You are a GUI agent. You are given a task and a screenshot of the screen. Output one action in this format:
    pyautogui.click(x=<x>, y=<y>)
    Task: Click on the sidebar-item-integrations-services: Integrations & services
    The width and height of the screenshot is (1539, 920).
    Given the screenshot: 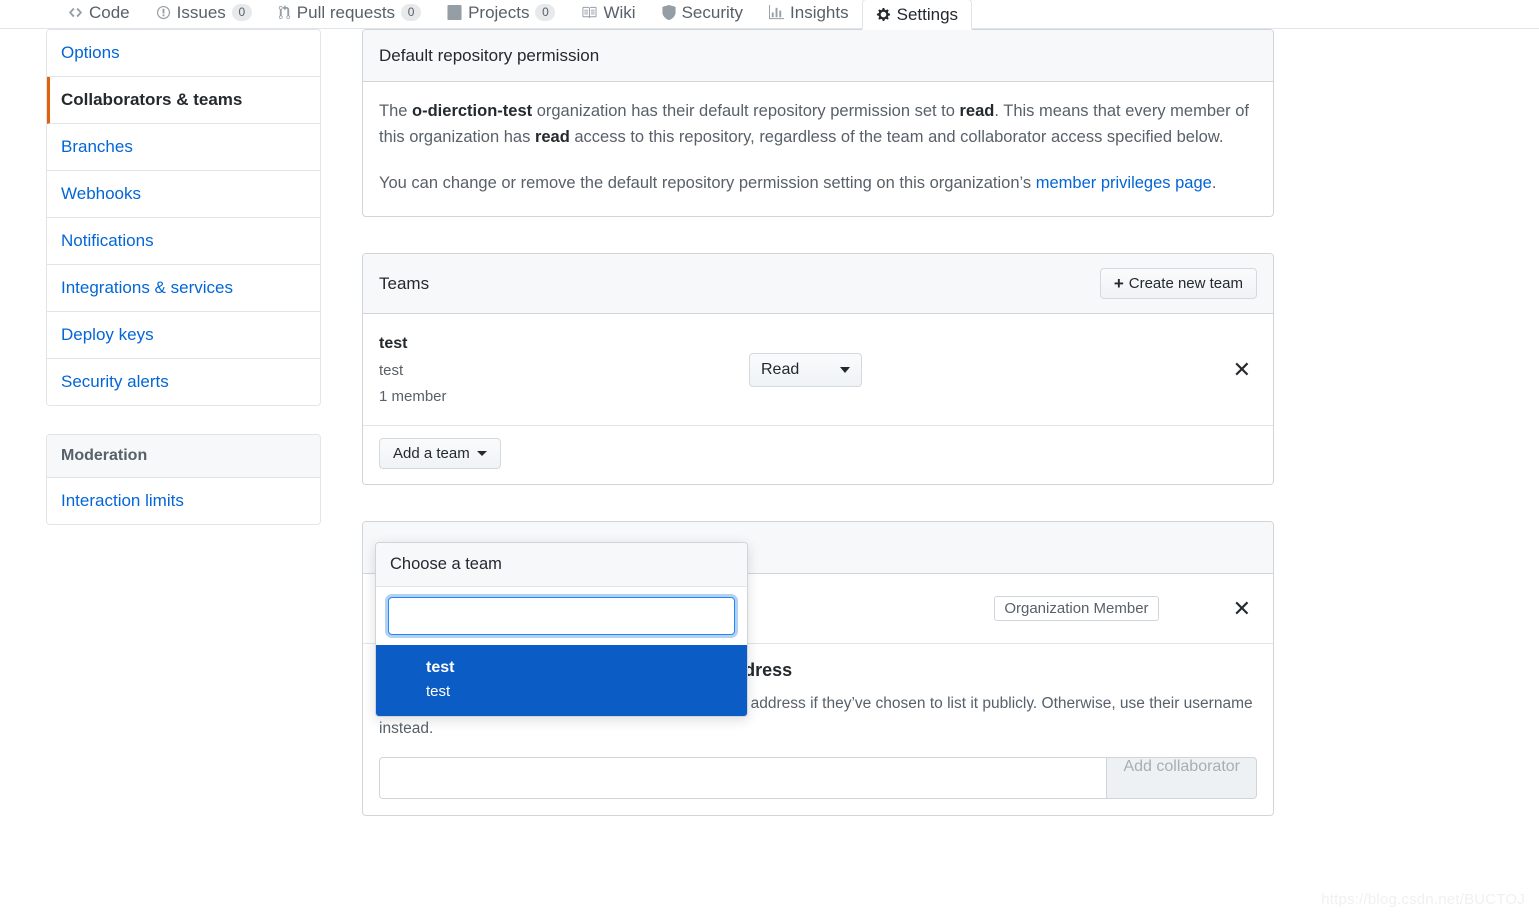 What is the action you would take?
    pyautogui.click(x=183, y=288)
    